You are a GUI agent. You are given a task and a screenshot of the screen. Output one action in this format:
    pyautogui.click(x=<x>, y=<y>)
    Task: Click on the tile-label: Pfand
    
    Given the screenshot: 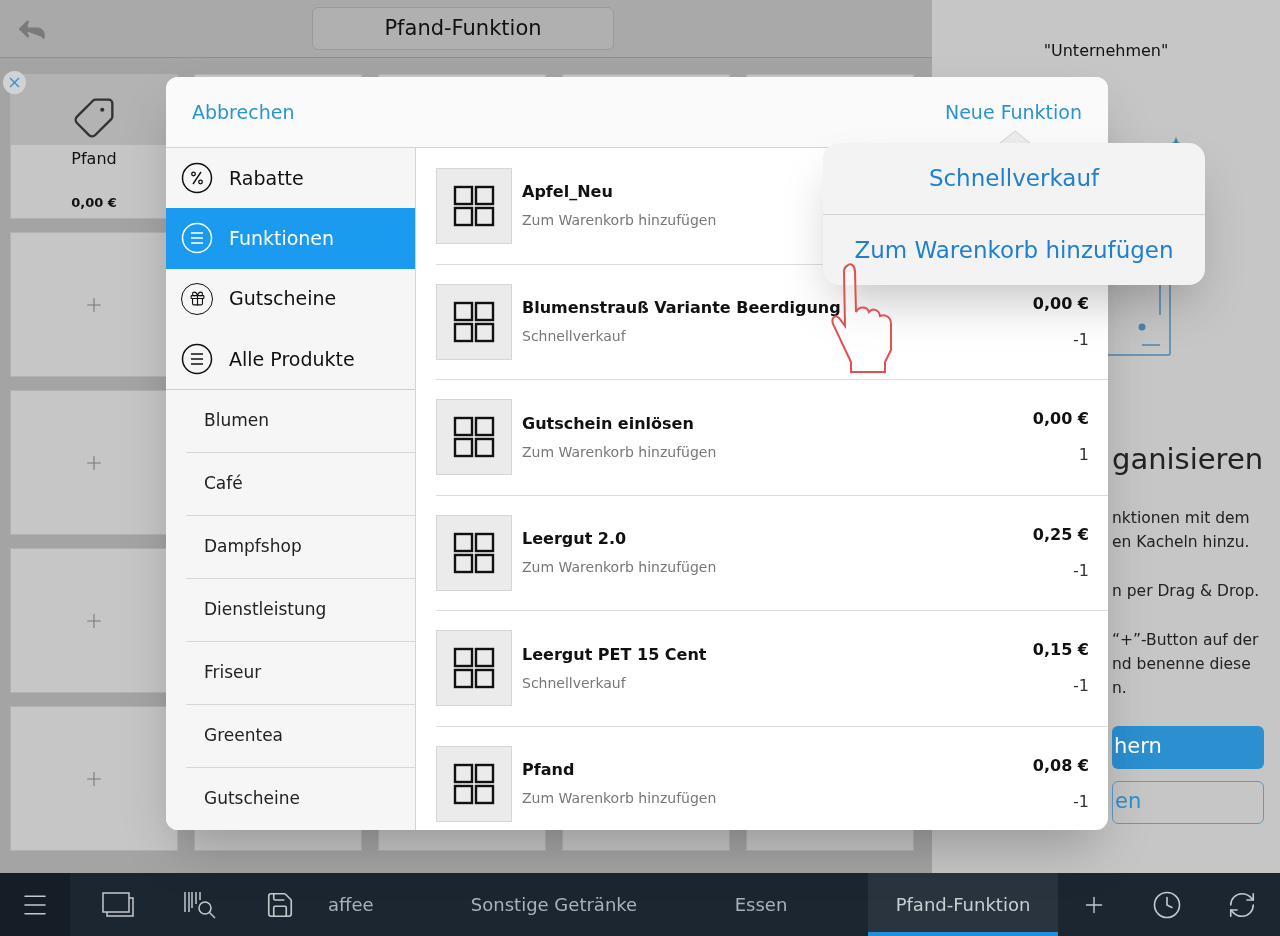 What is the action you would take?
    pyautogui.click(x=94, y=159)
    